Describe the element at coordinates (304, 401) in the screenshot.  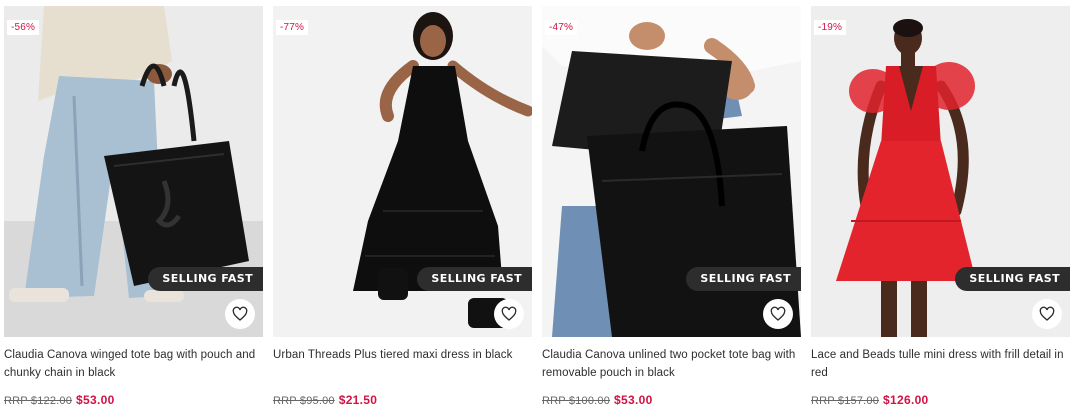
I see `rrp-price: RRP $95.00` at that location.